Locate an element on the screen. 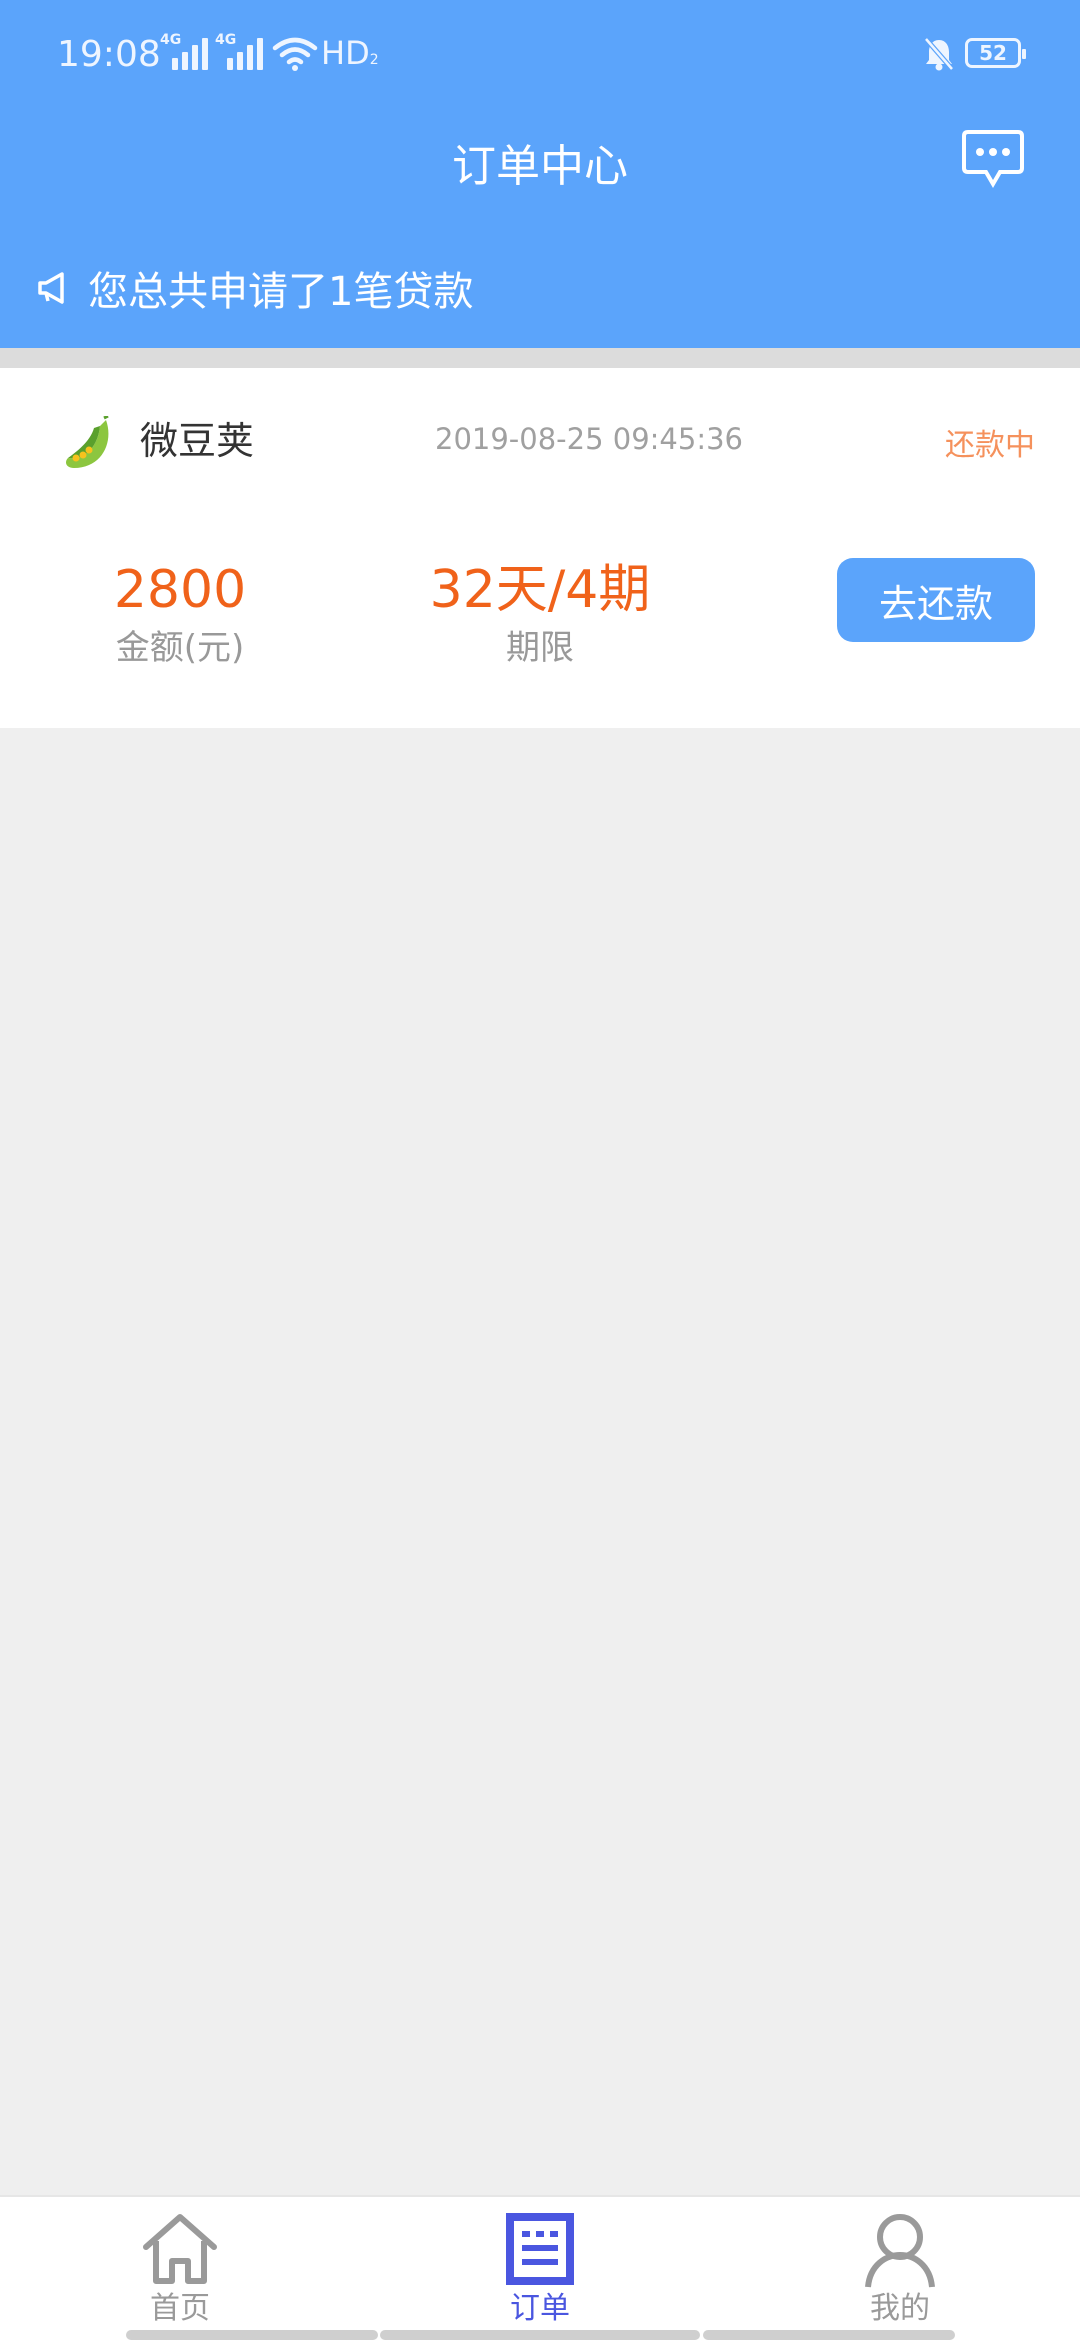  amount-label: 金额(元) is located at coordinates (180, 648).